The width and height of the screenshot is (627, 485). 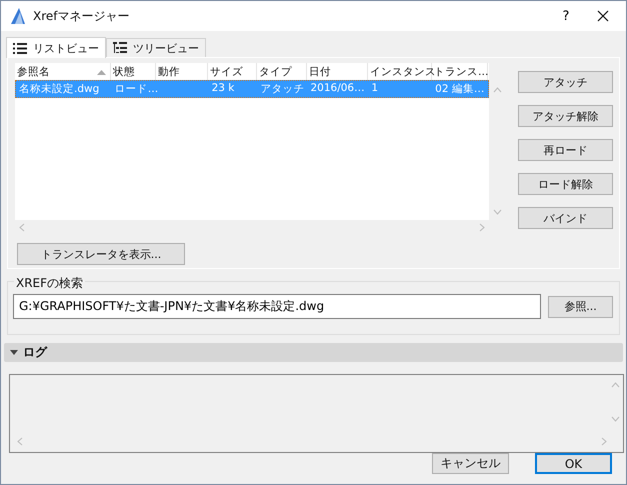 I want to click on group-label: XREFの検索, so click(x=50, y=283).